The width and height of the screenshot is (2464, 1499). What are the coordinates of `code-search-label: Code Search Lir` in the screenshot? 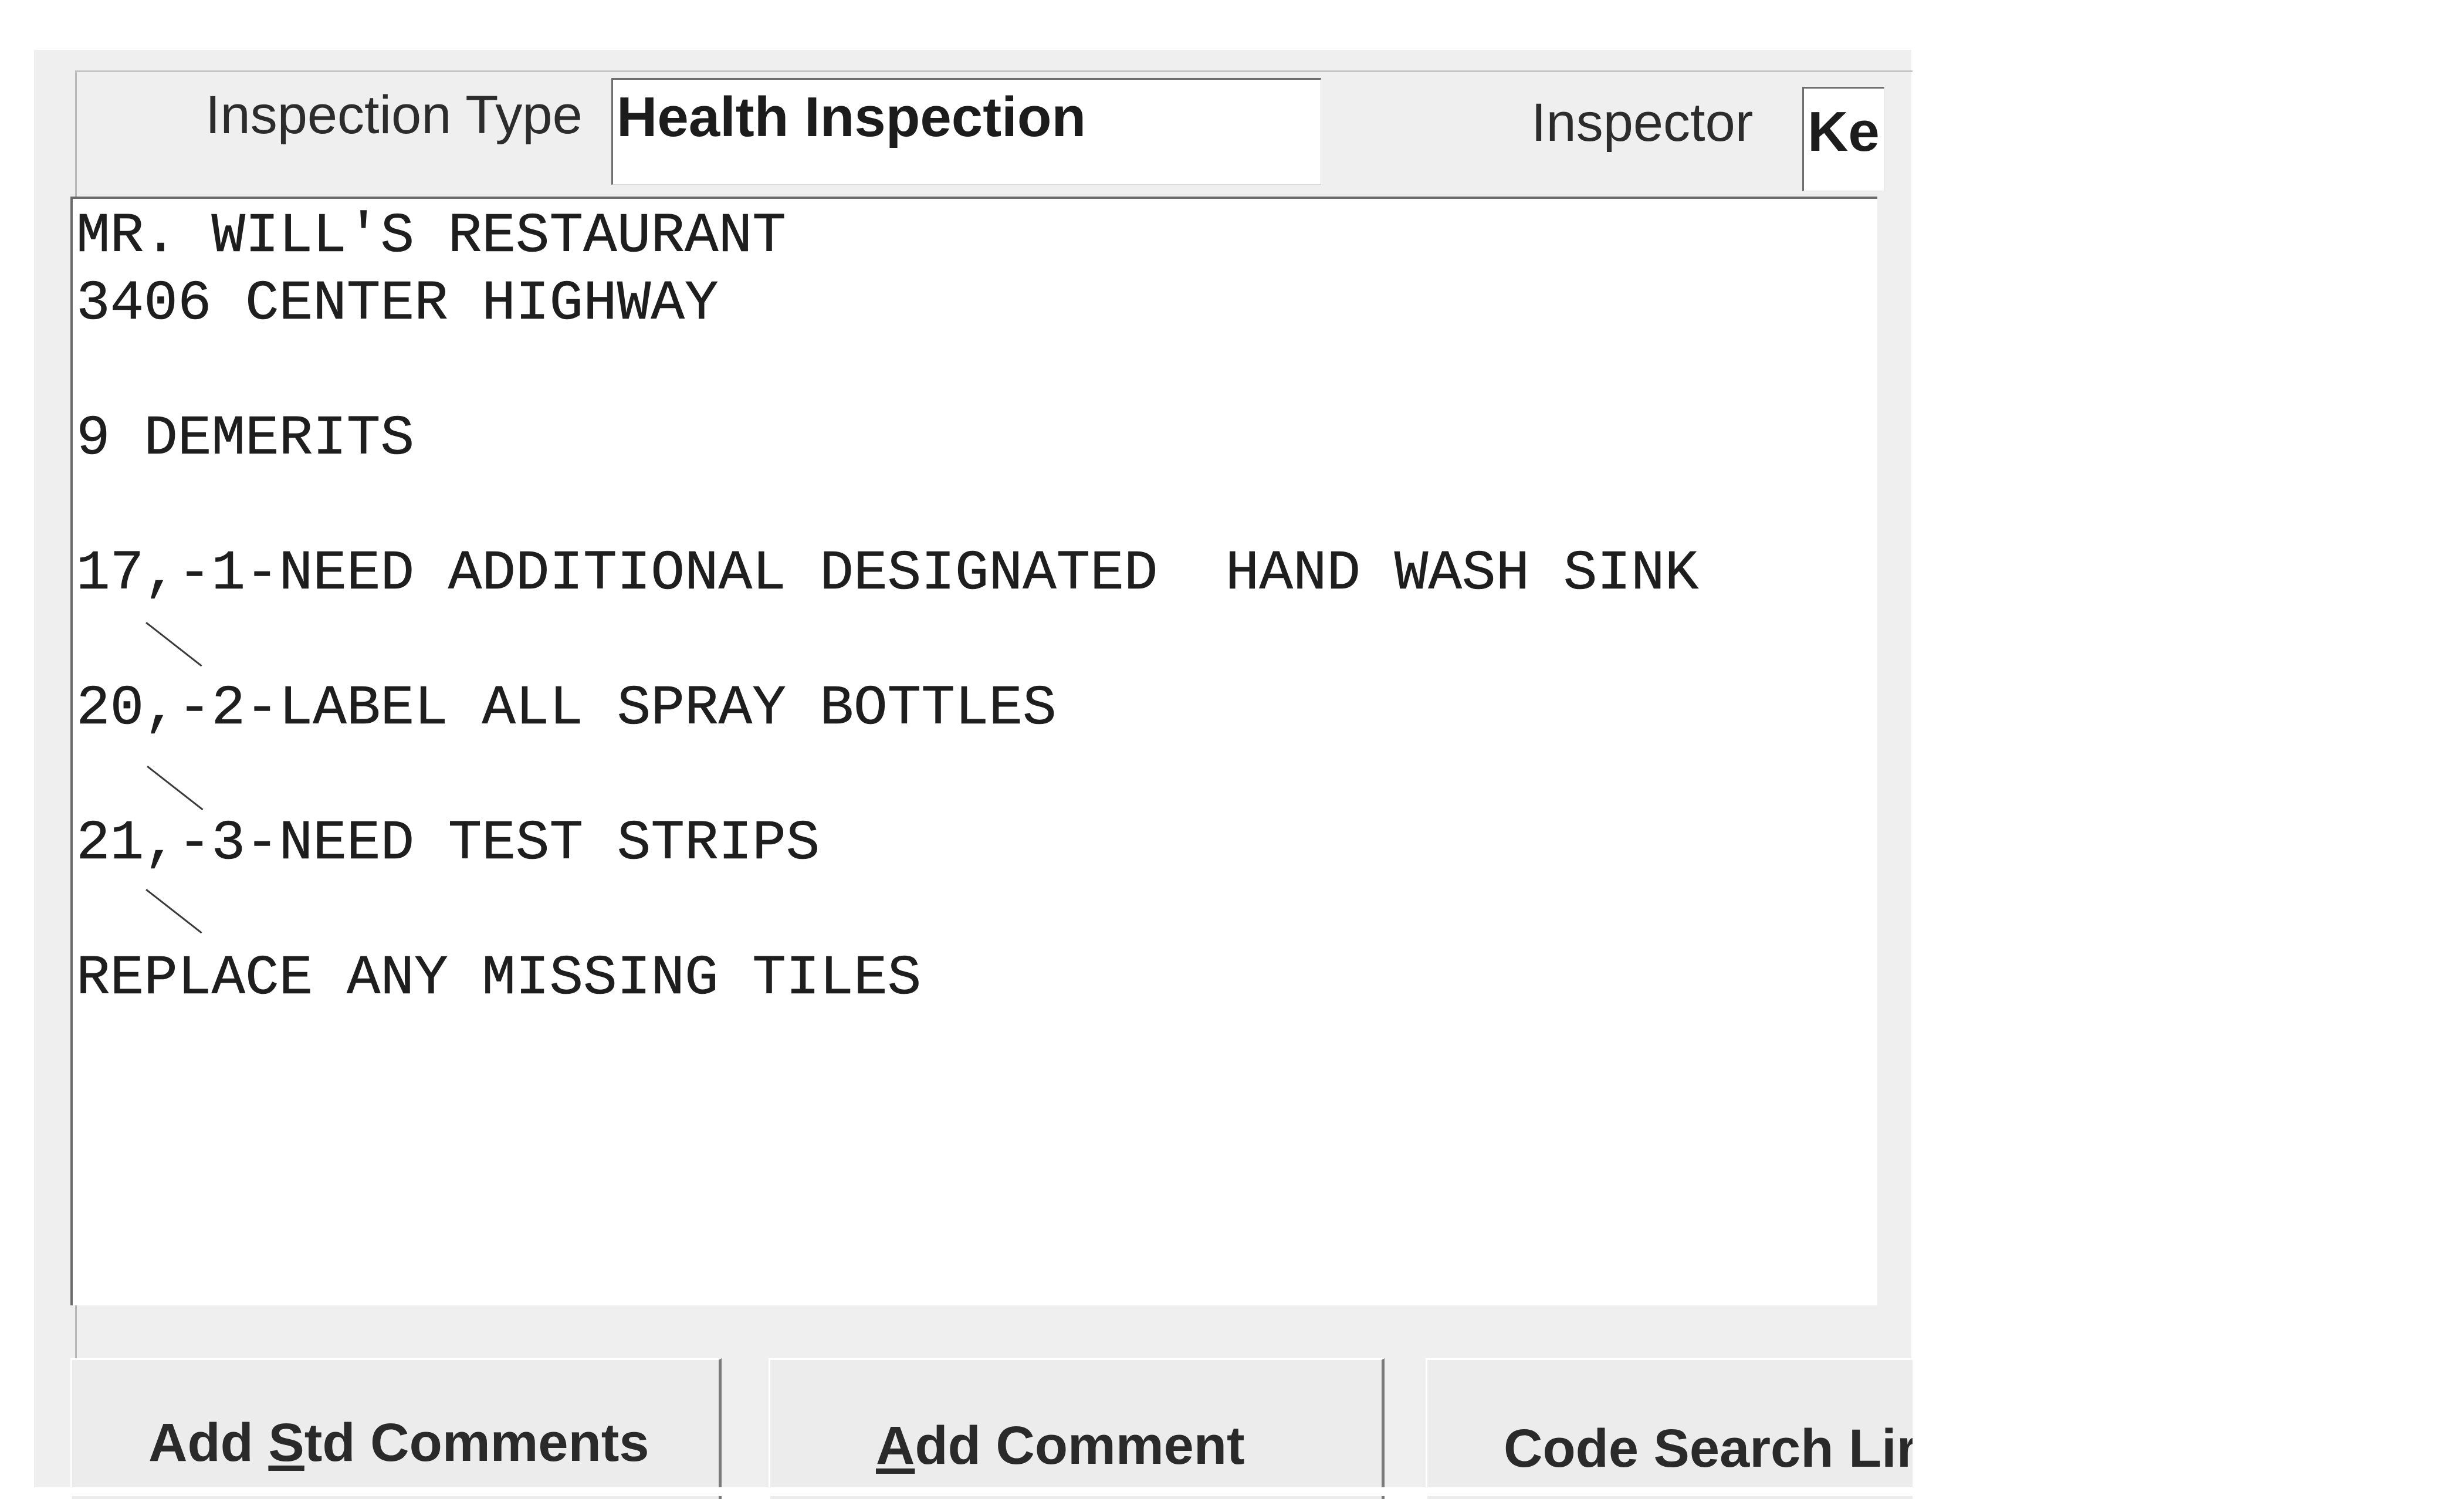 It's located at (1708, 1448).